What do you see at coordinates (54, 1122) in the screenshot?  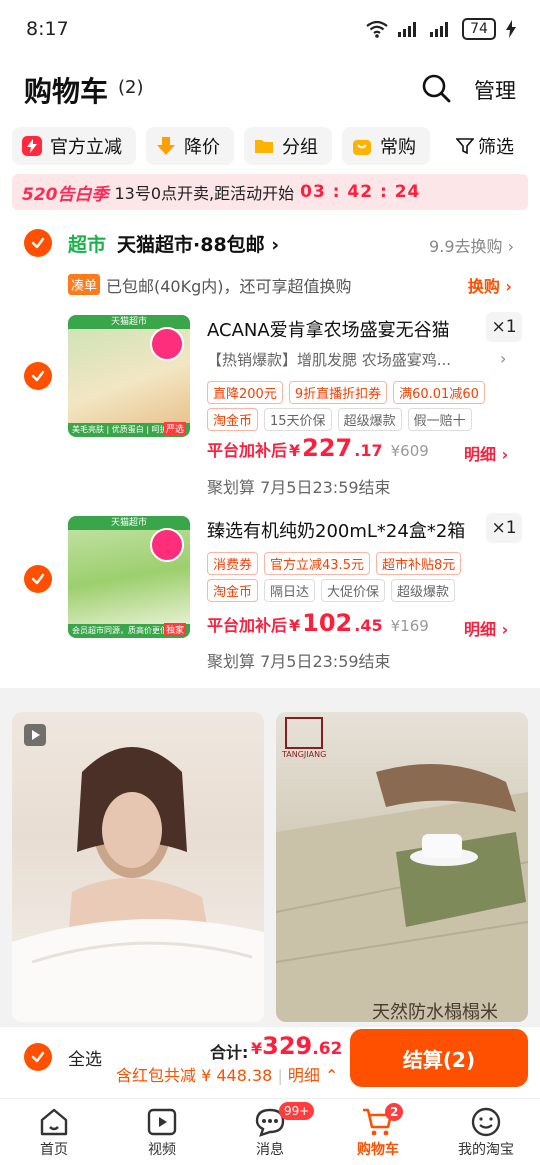 I see `home-icon` at bounding box center [54, 1122].